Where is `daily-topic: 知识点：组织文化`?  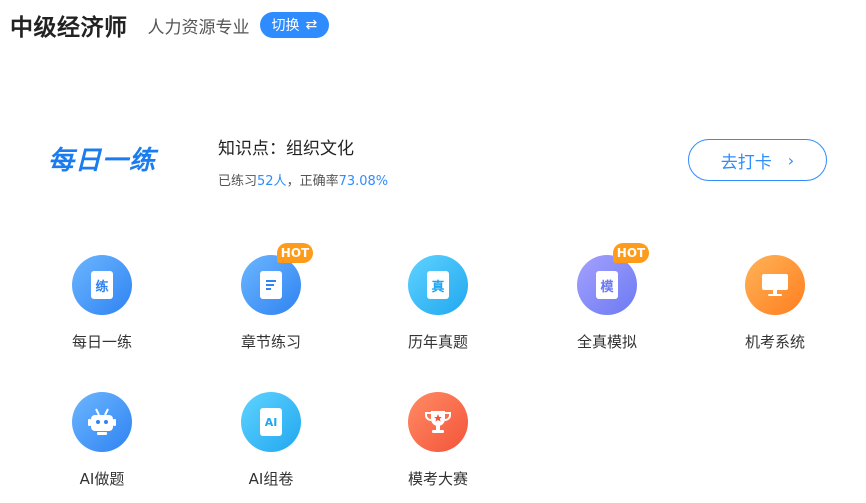
daily-topic: 知识点：组织文化 is located at coordinates (286, 146).